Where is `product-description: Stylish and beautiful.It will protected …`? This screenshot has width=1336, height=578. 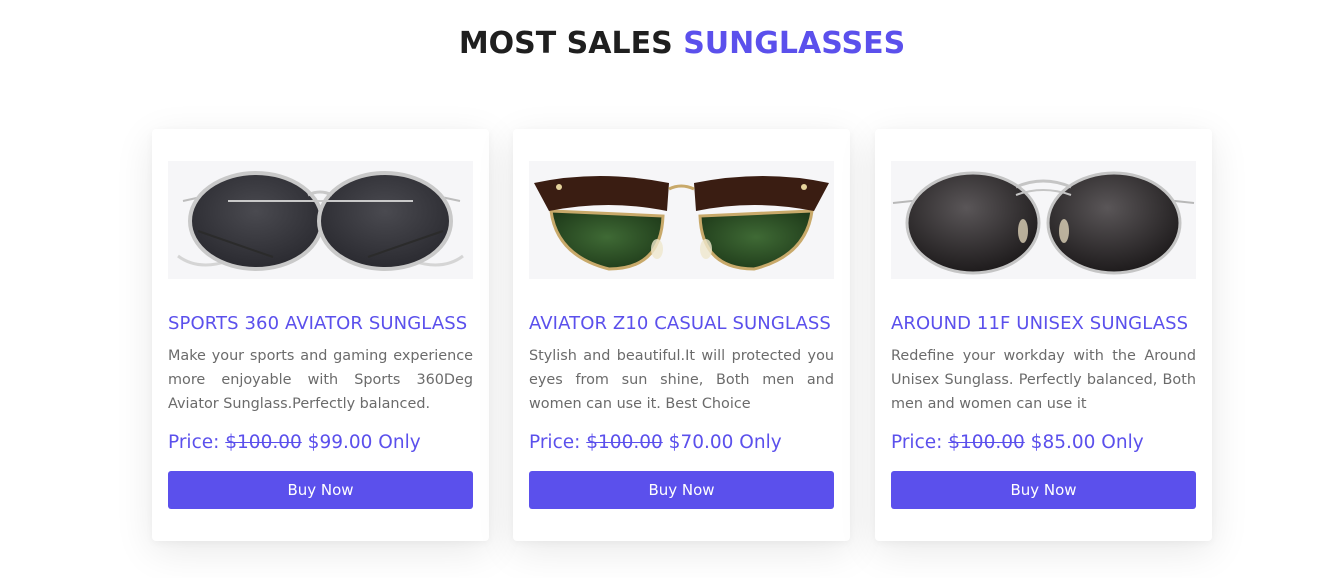 product-description: Stylish and beautiful.It will protected … is located at coordinates (681, 380).